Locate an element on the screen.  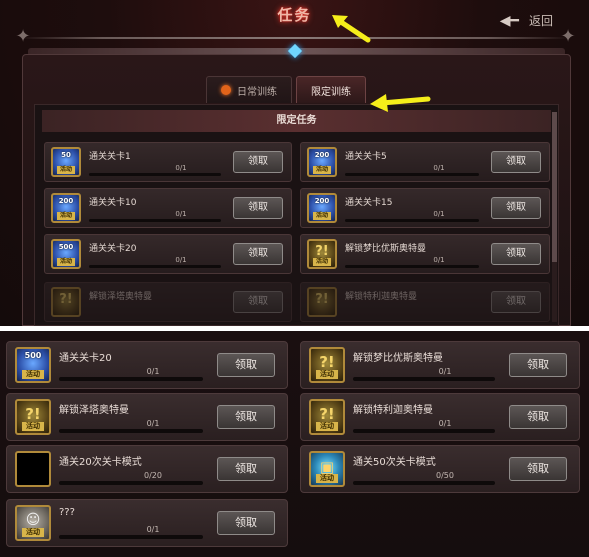
title-divider is located at coordinates (294, 38).